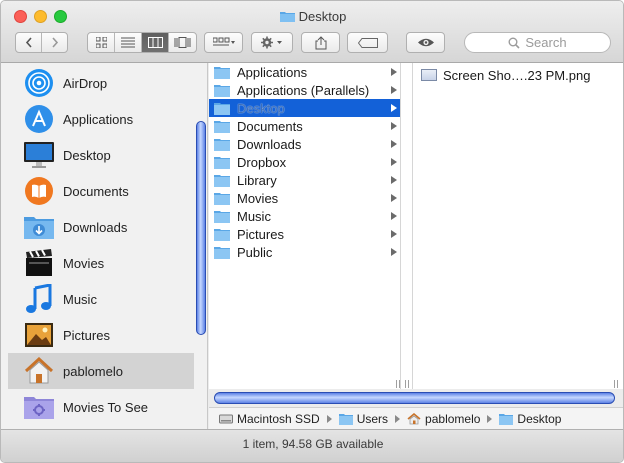  I want to click on applications-icon, so click(39, 119).